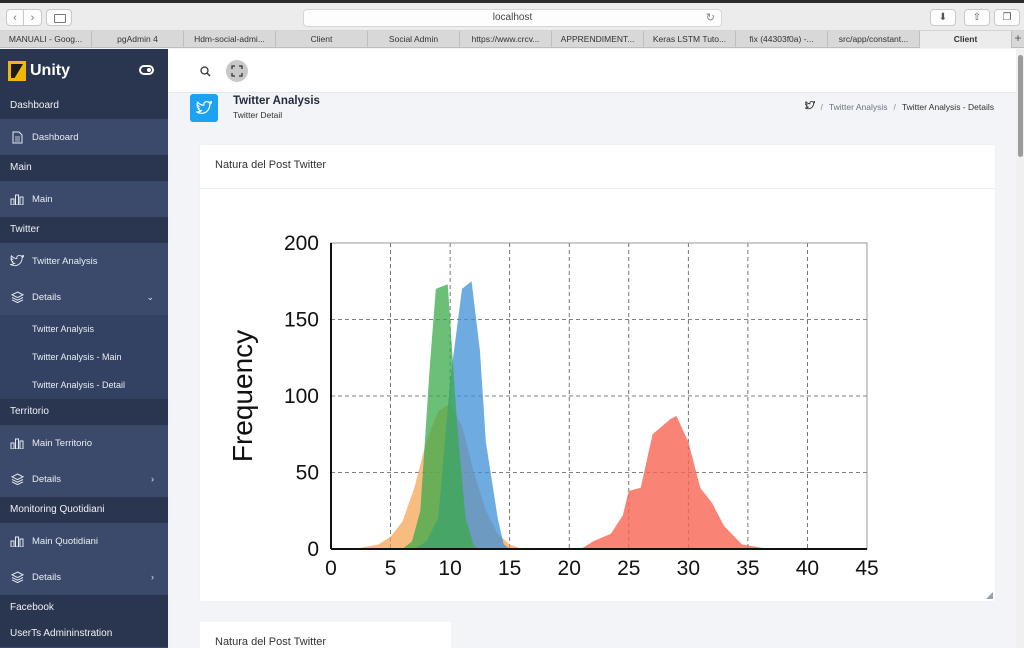 This screenshot has height=648, width=1024. Describe the element at coordinates (313, 549) in the screenshot. I see `y-tick-label: 0` at that location.